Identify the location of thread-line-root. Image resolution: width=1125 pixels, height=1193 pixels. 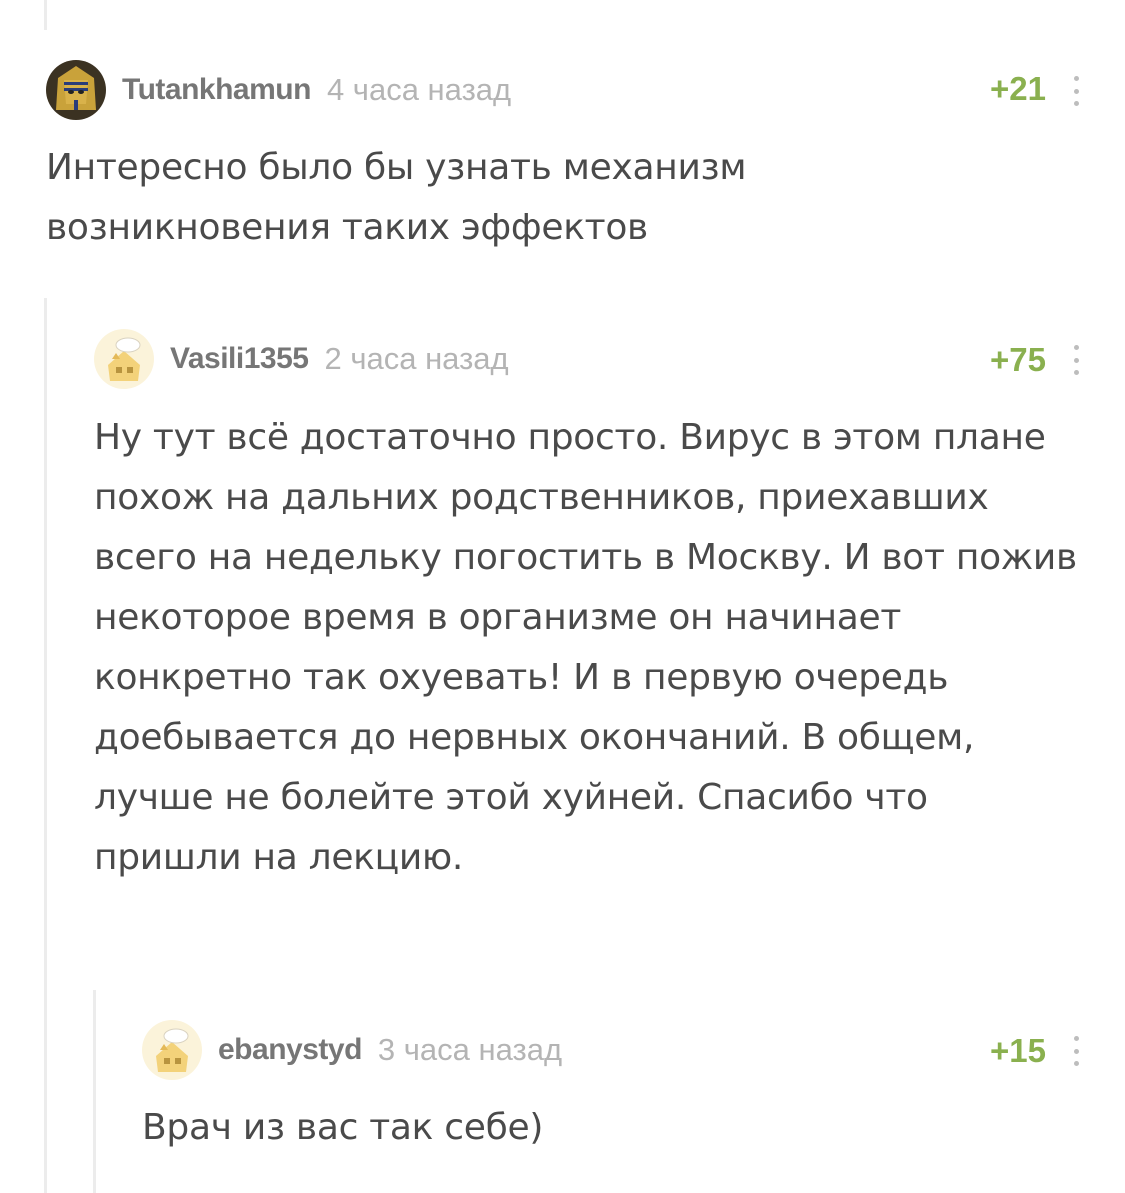
(45, 15).